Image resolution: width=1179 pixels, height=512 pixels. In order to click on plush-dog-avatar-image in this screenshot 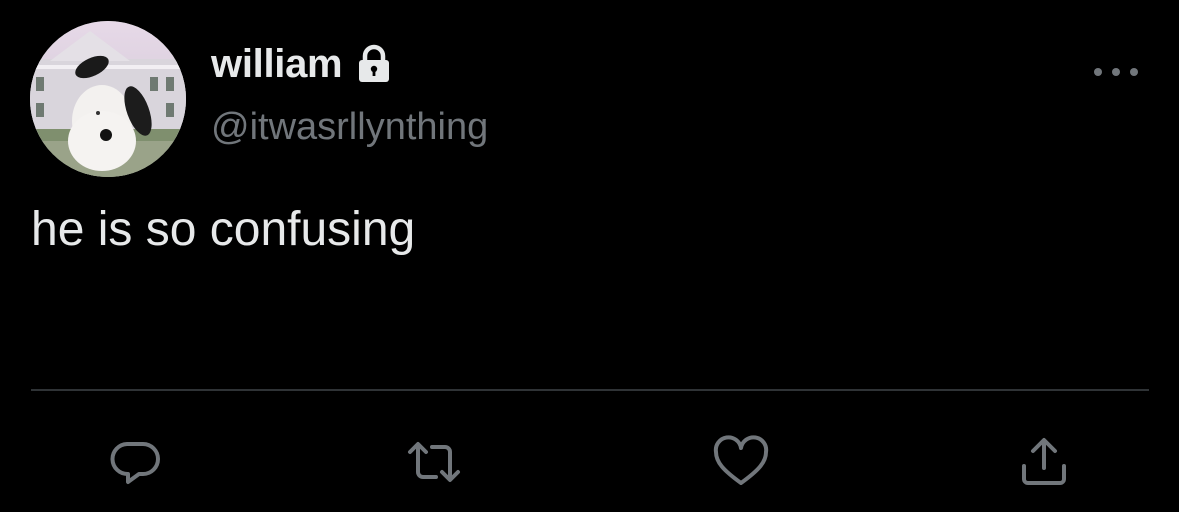, I will do `click(108, 99)`.